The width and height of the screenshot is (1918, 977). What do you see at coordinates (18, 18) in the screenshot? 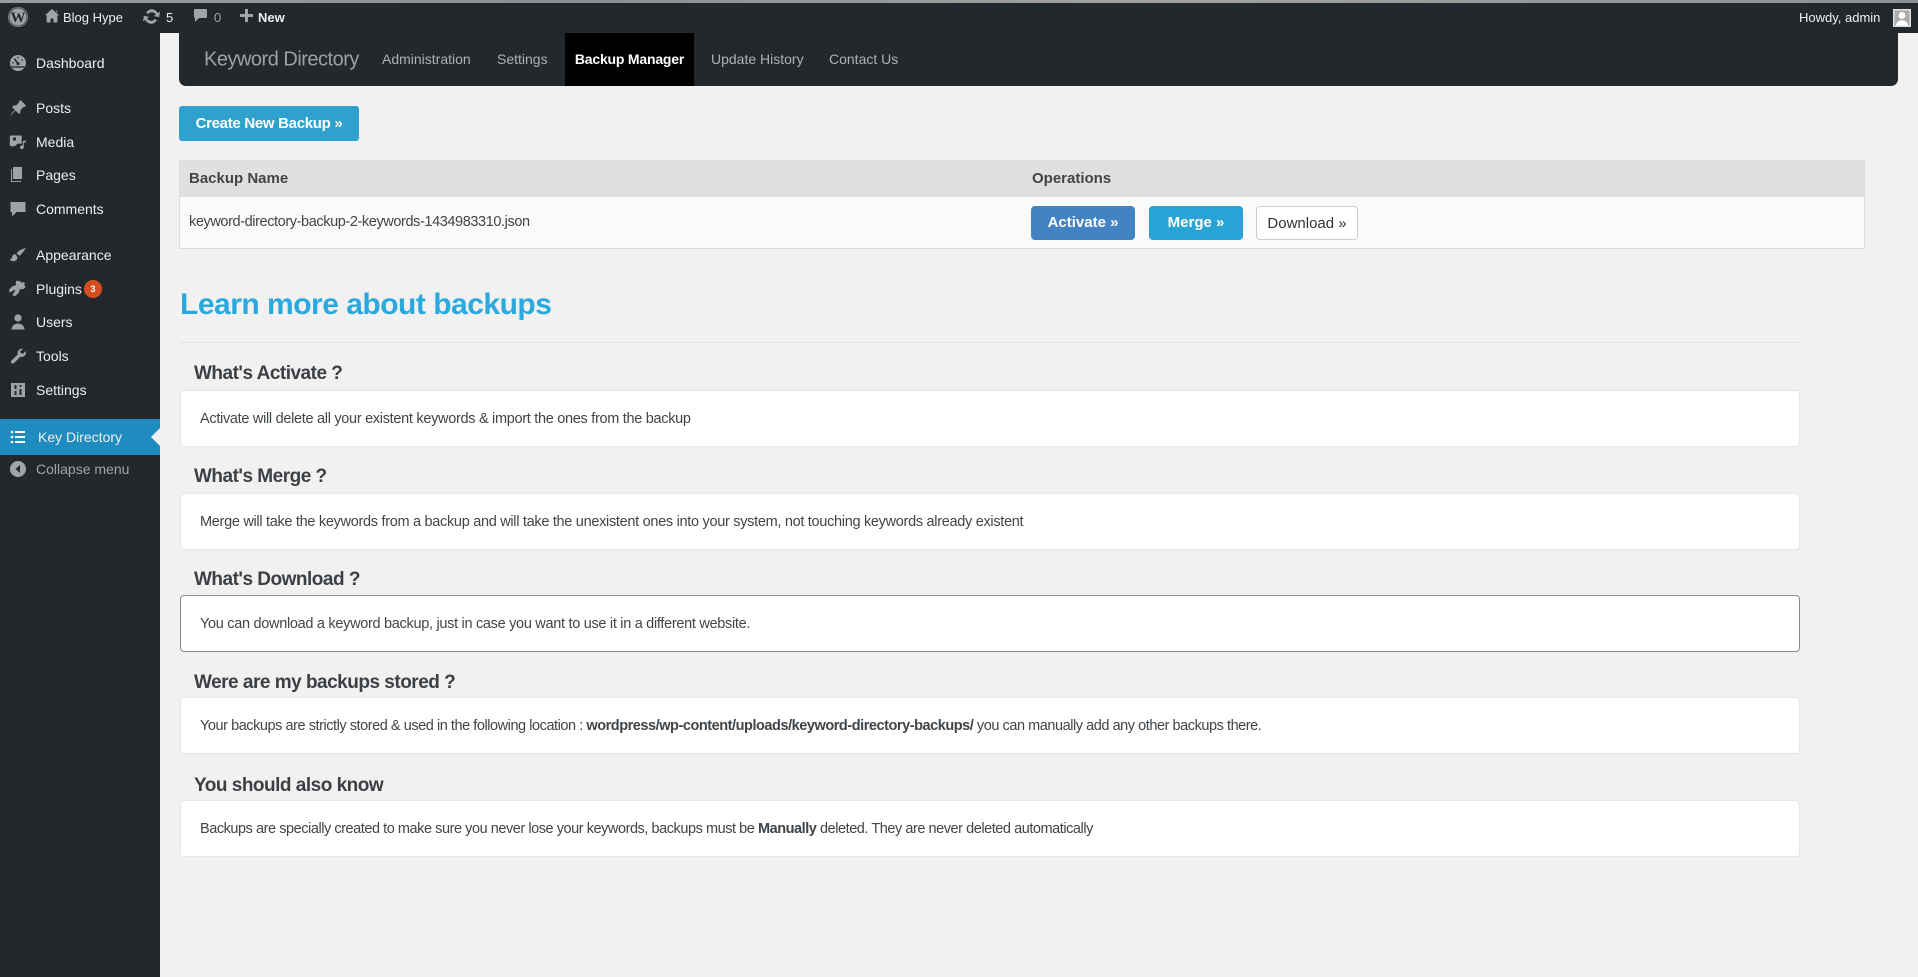
I see `svg-text: W` at bounding box center [18, 18].